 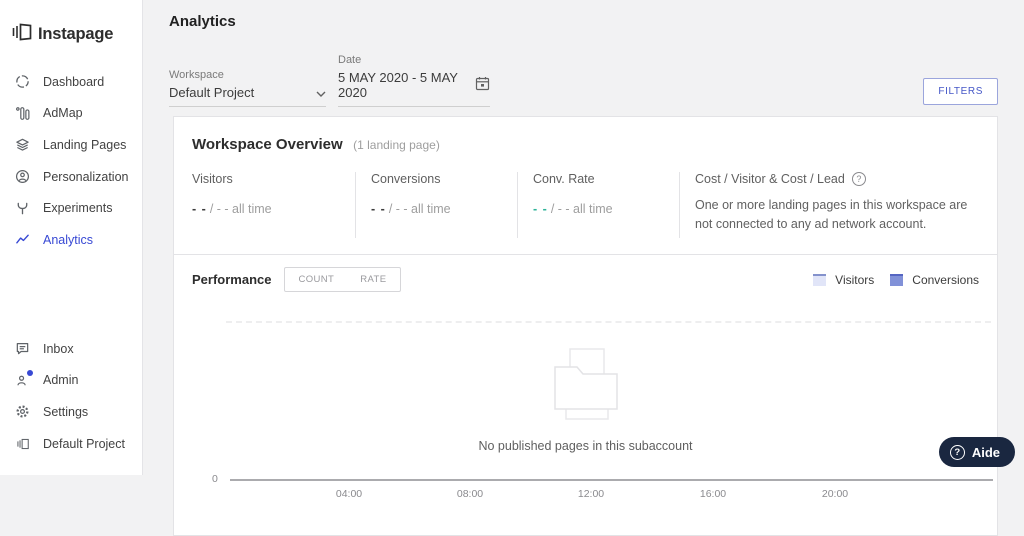 What do you see at coordinates (321, 92) in the screenshot?
I see `chevron-down-icon` at bounding box center [321, 92].